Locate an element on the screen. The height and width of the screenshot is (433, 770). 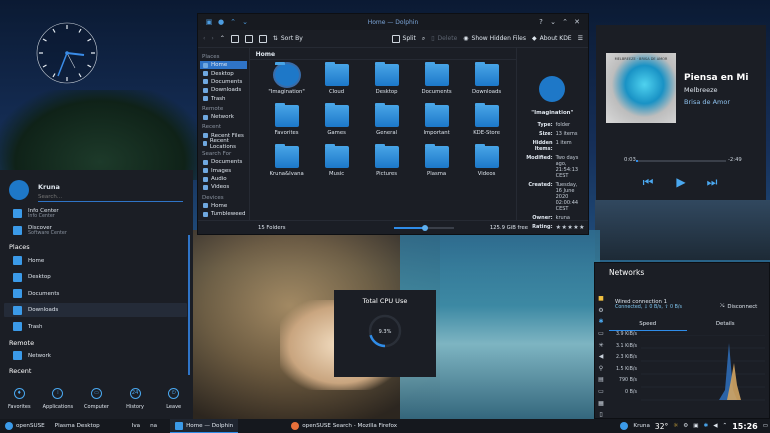
places-item: Network is located at coordinates (223, 117).